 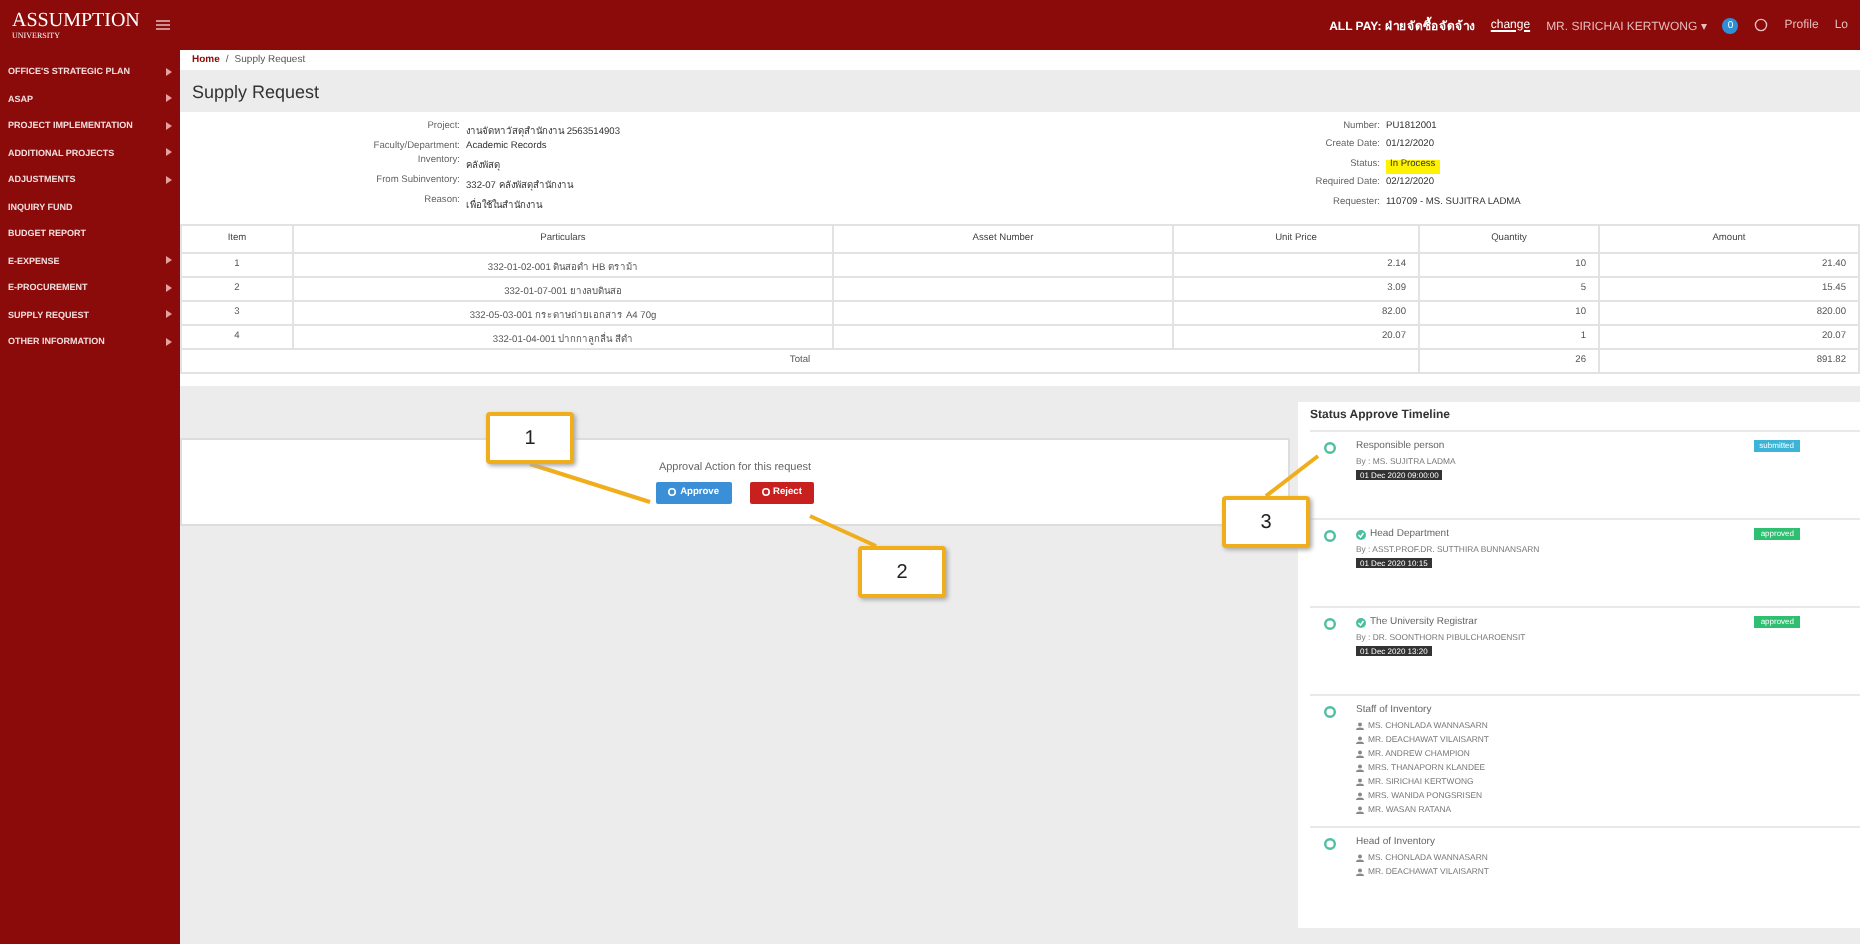 What do you see at coordinates (765, 492) in the screenshot?
I see `circle-icon` at bounding box center [765, 492].